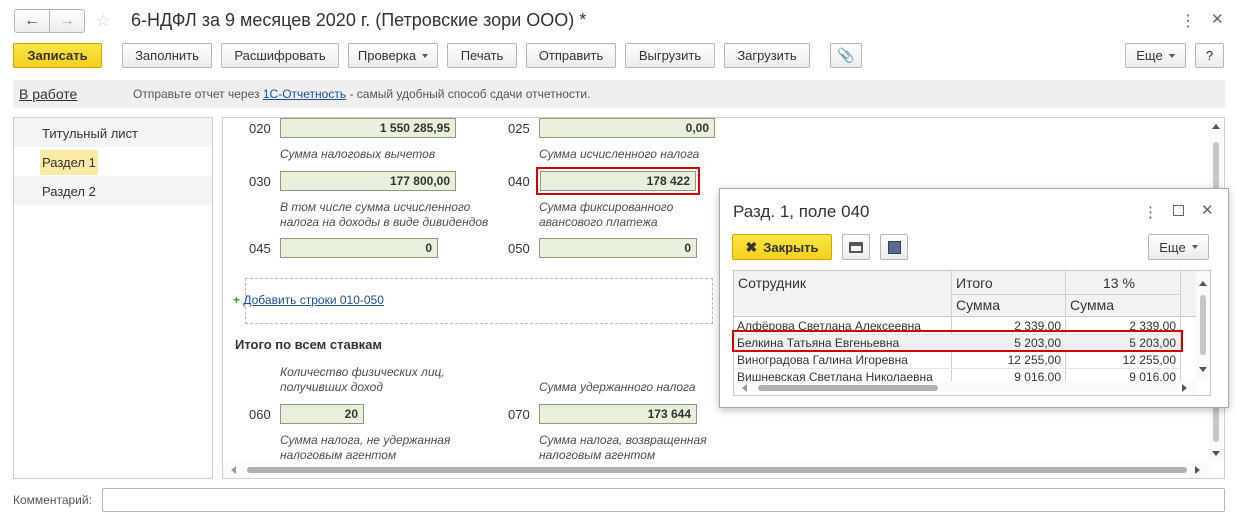  Describe the element at coordinates (597, 455) in the screenshot. I see `hint-returned-line-2: налоговым агентом` at that location.